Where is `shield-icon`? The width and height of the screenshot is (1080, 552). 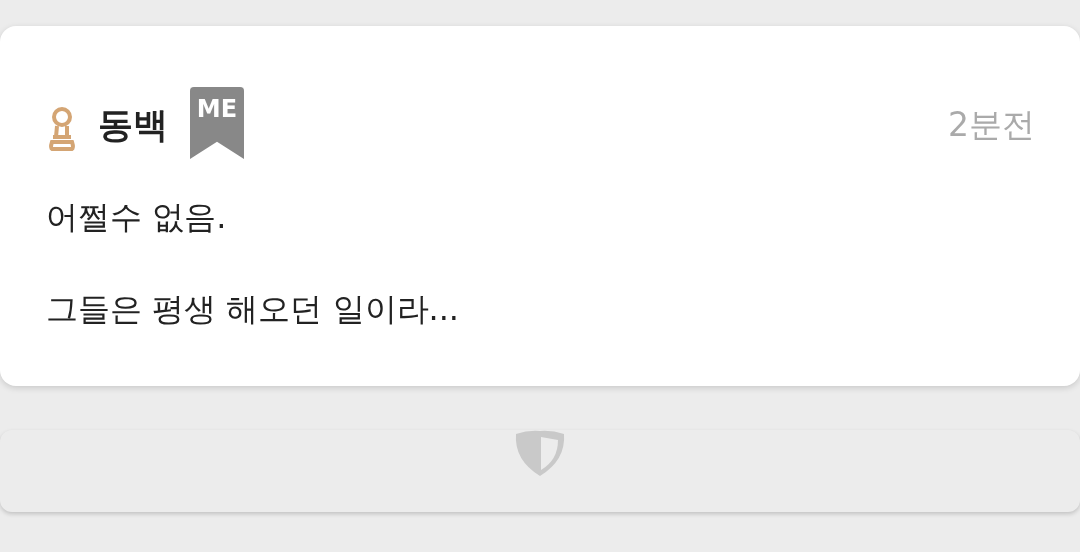 shield-icon is located at coordinates (540, 454).